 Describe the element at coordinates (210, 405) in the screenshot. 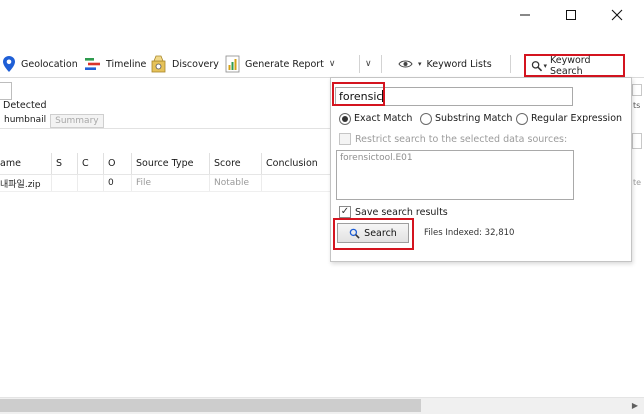

I see `scrollbar-thumb` at that location.